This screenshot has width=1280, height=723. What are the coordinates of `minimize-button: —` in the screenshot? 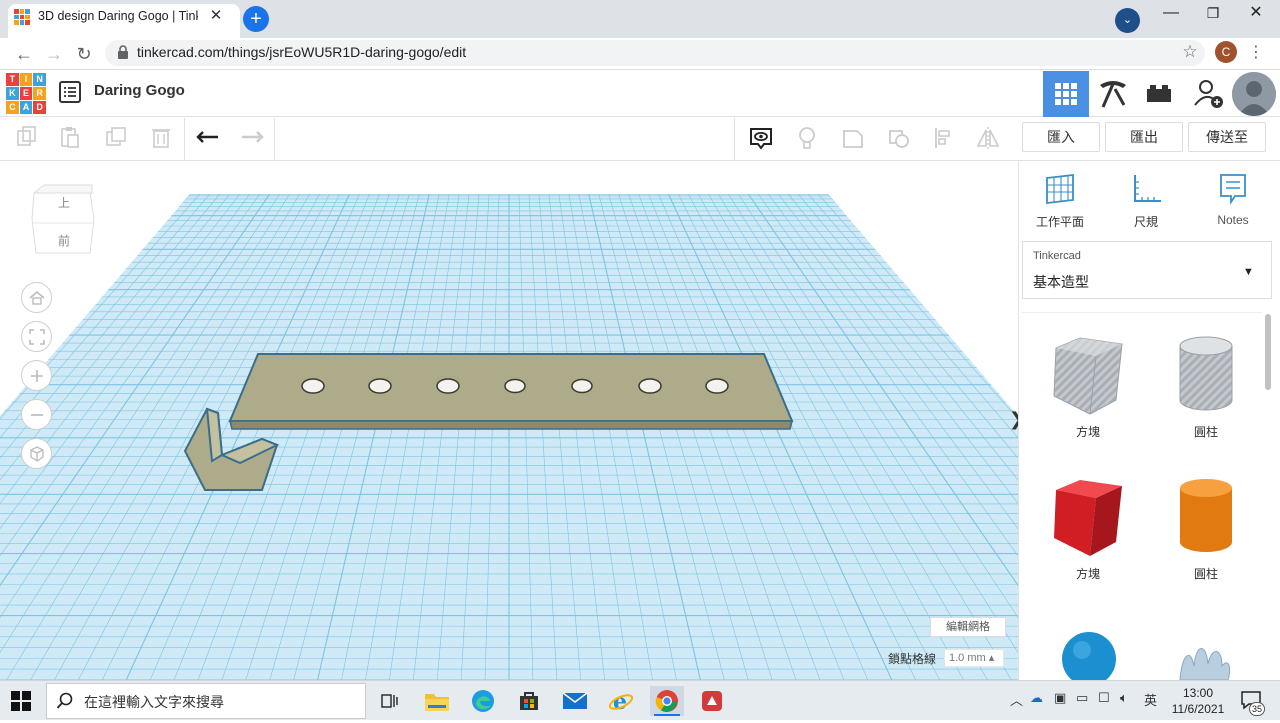 It's located at (1171, 15).